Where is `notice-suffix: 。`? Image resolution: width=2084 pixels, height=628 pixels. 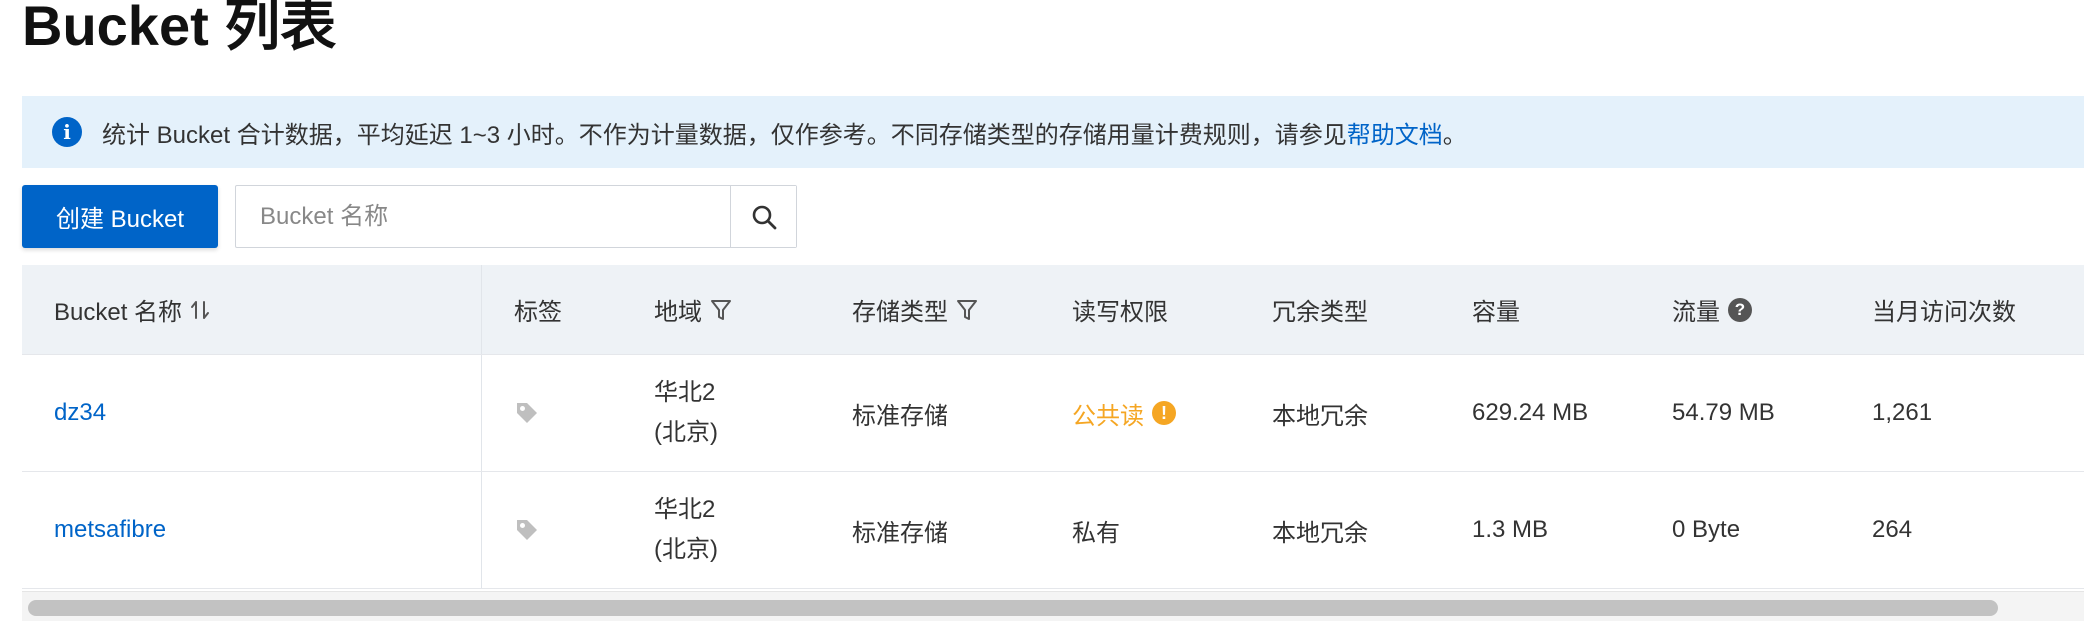
notice-suffix: 。 is located at coordinates (1454, 135).